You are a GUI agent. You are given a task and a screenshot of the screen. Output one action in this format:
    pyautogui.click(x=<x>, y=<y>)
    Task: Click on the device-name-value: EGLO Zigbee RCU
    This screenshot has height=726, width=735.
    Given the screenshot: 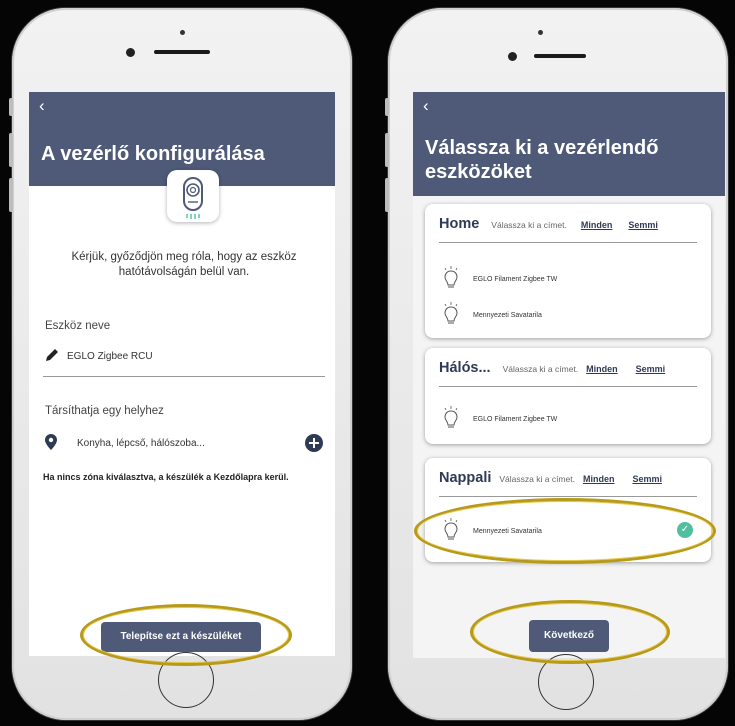 What is the action you would take?
    pyautogui.click(x=110, y=356)
    